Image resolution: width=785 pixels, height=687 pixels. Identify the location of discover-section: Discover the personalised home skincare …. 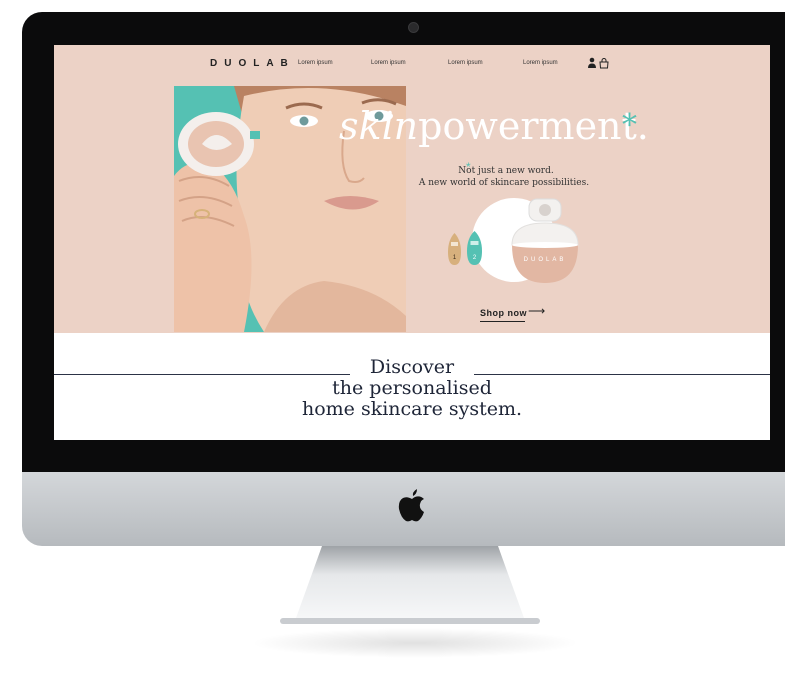
(412, 386).